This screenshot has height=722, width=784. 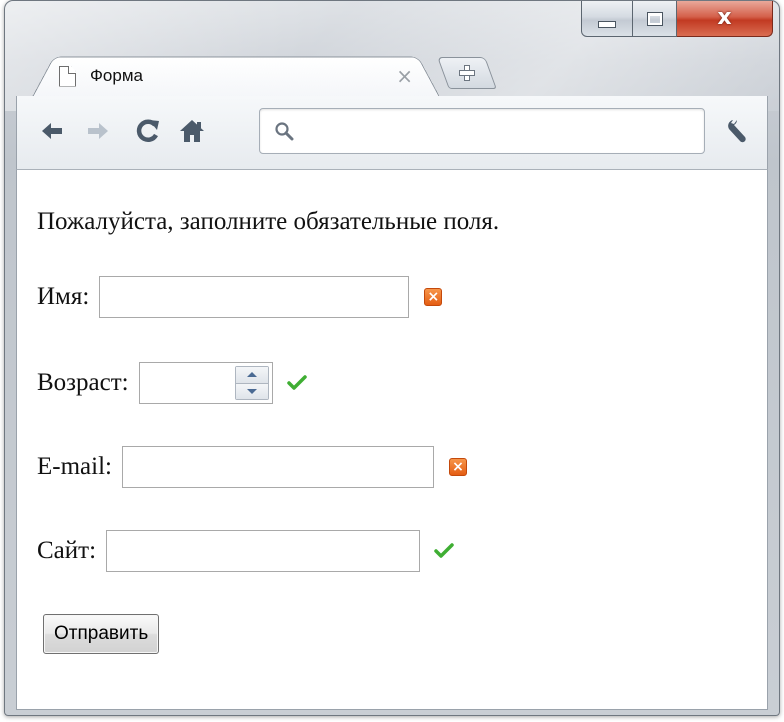 I want to click on omnibox, so click(x=482, y=131).